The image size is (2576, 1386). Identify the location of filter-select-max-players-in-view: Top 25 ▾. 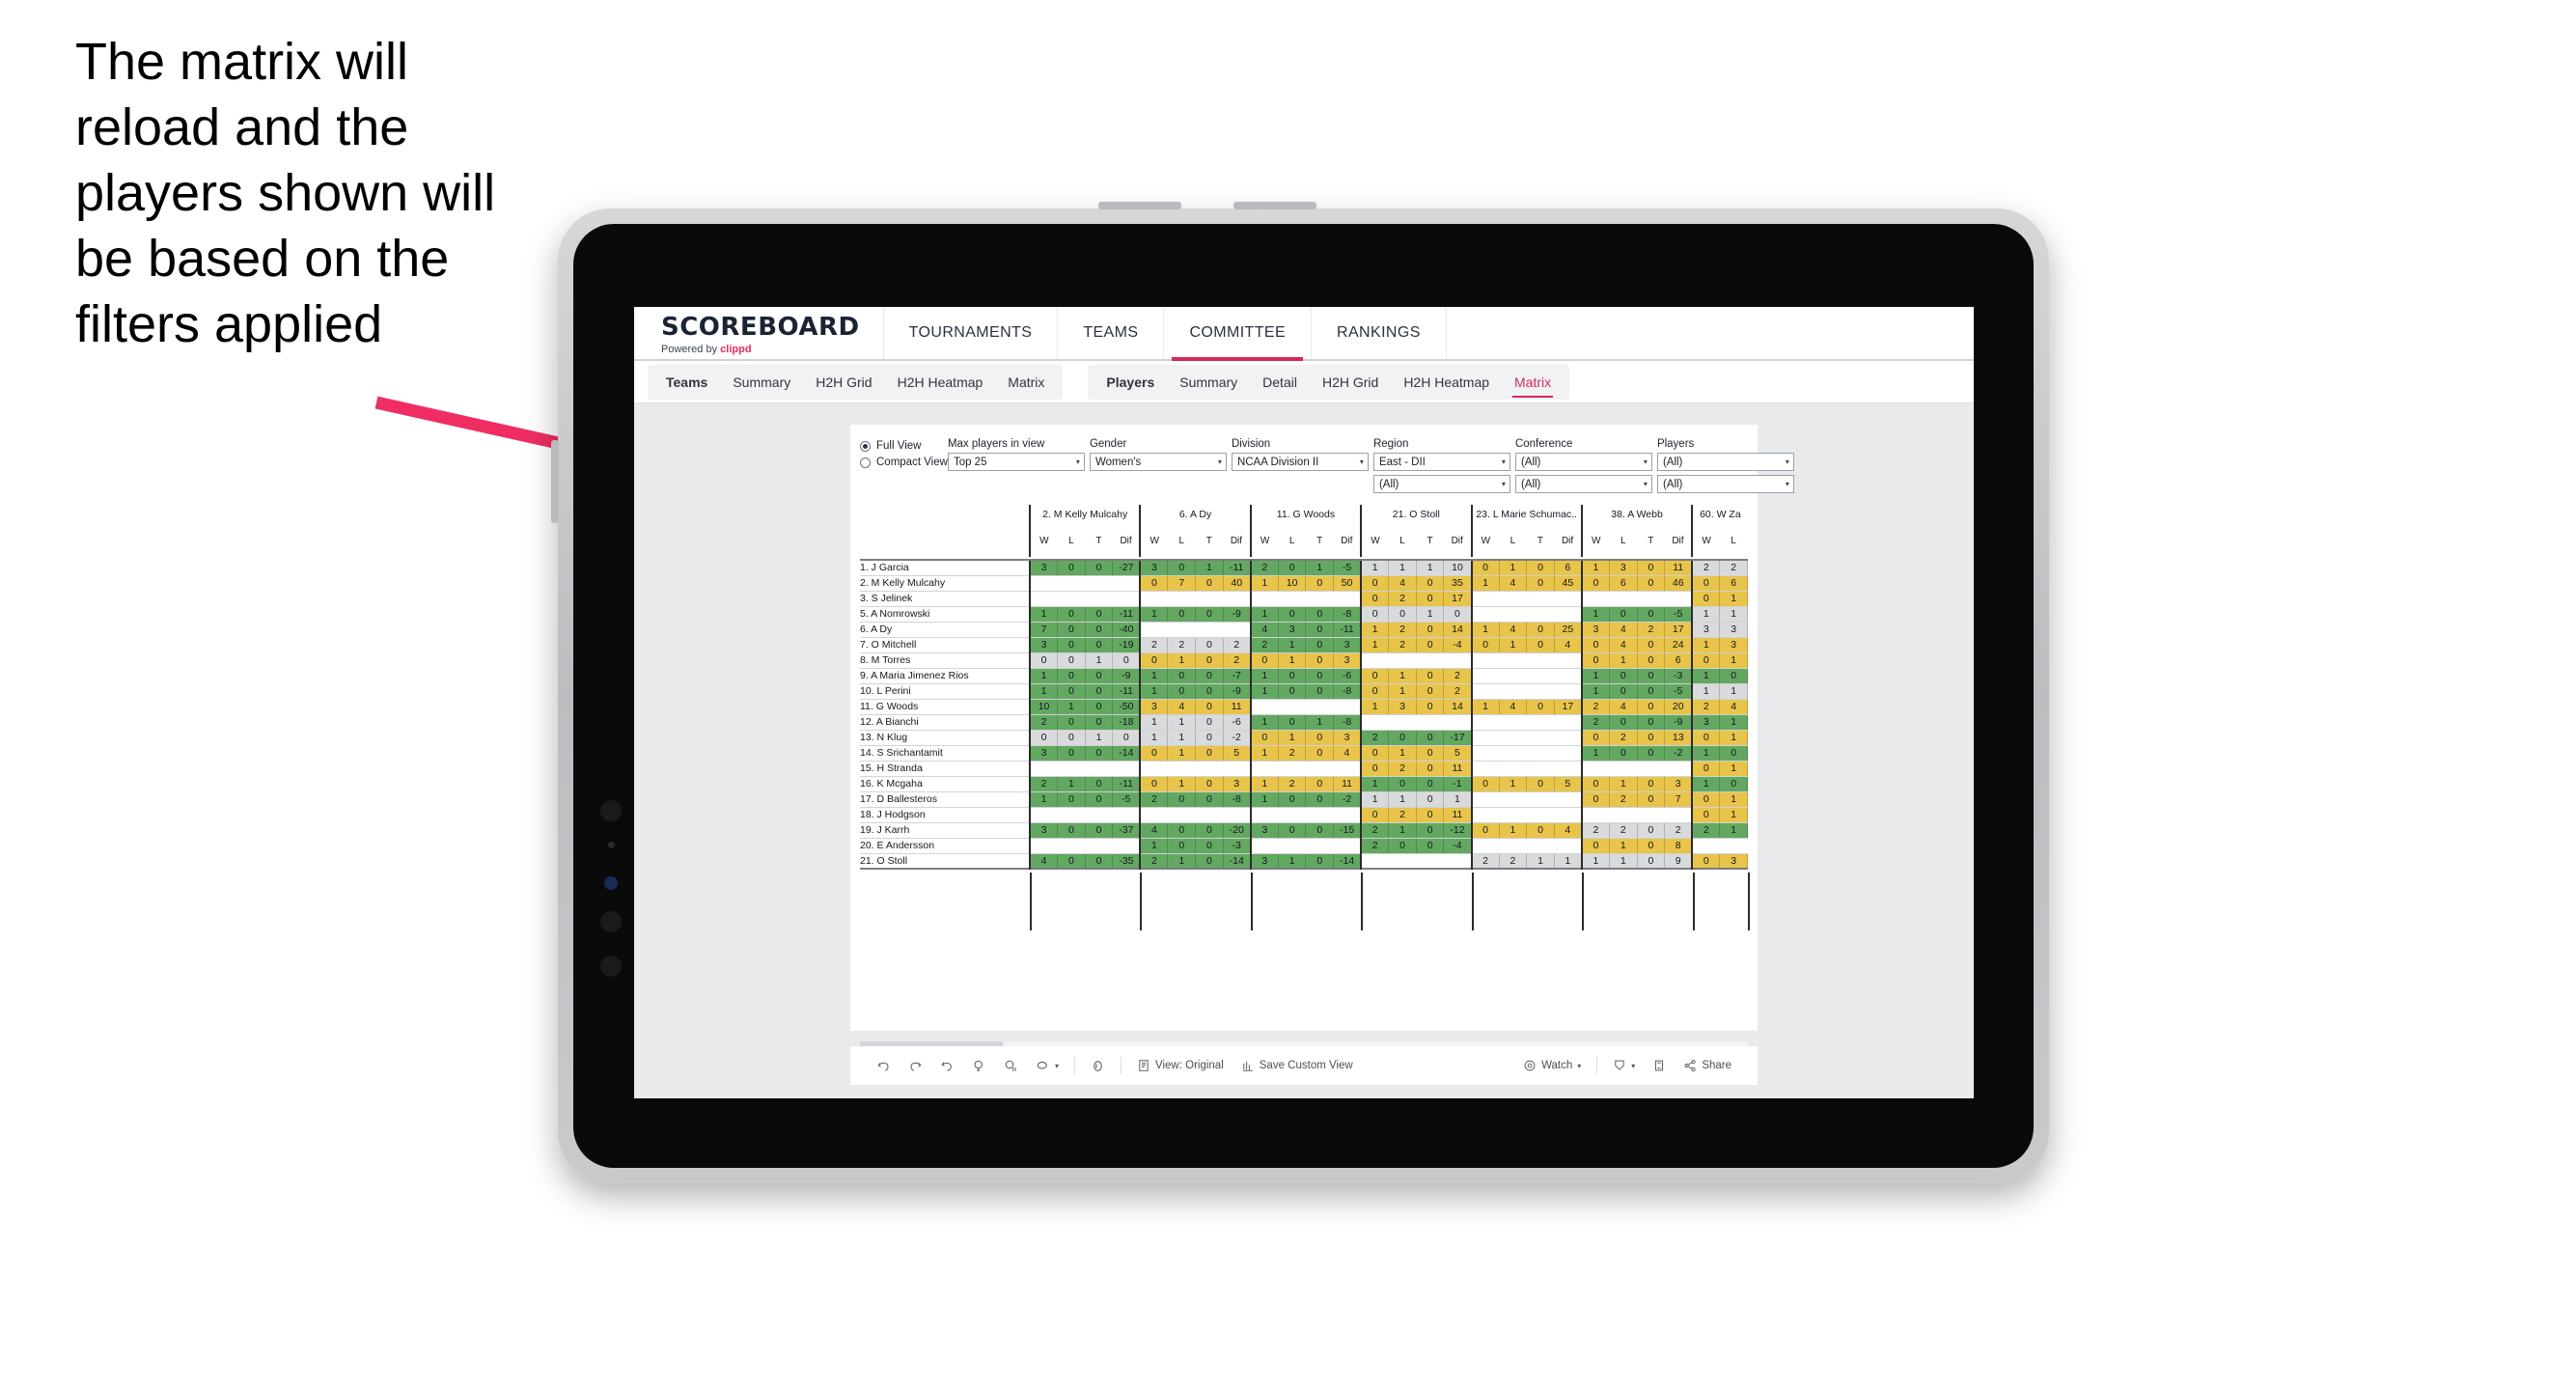
(1016, 462).